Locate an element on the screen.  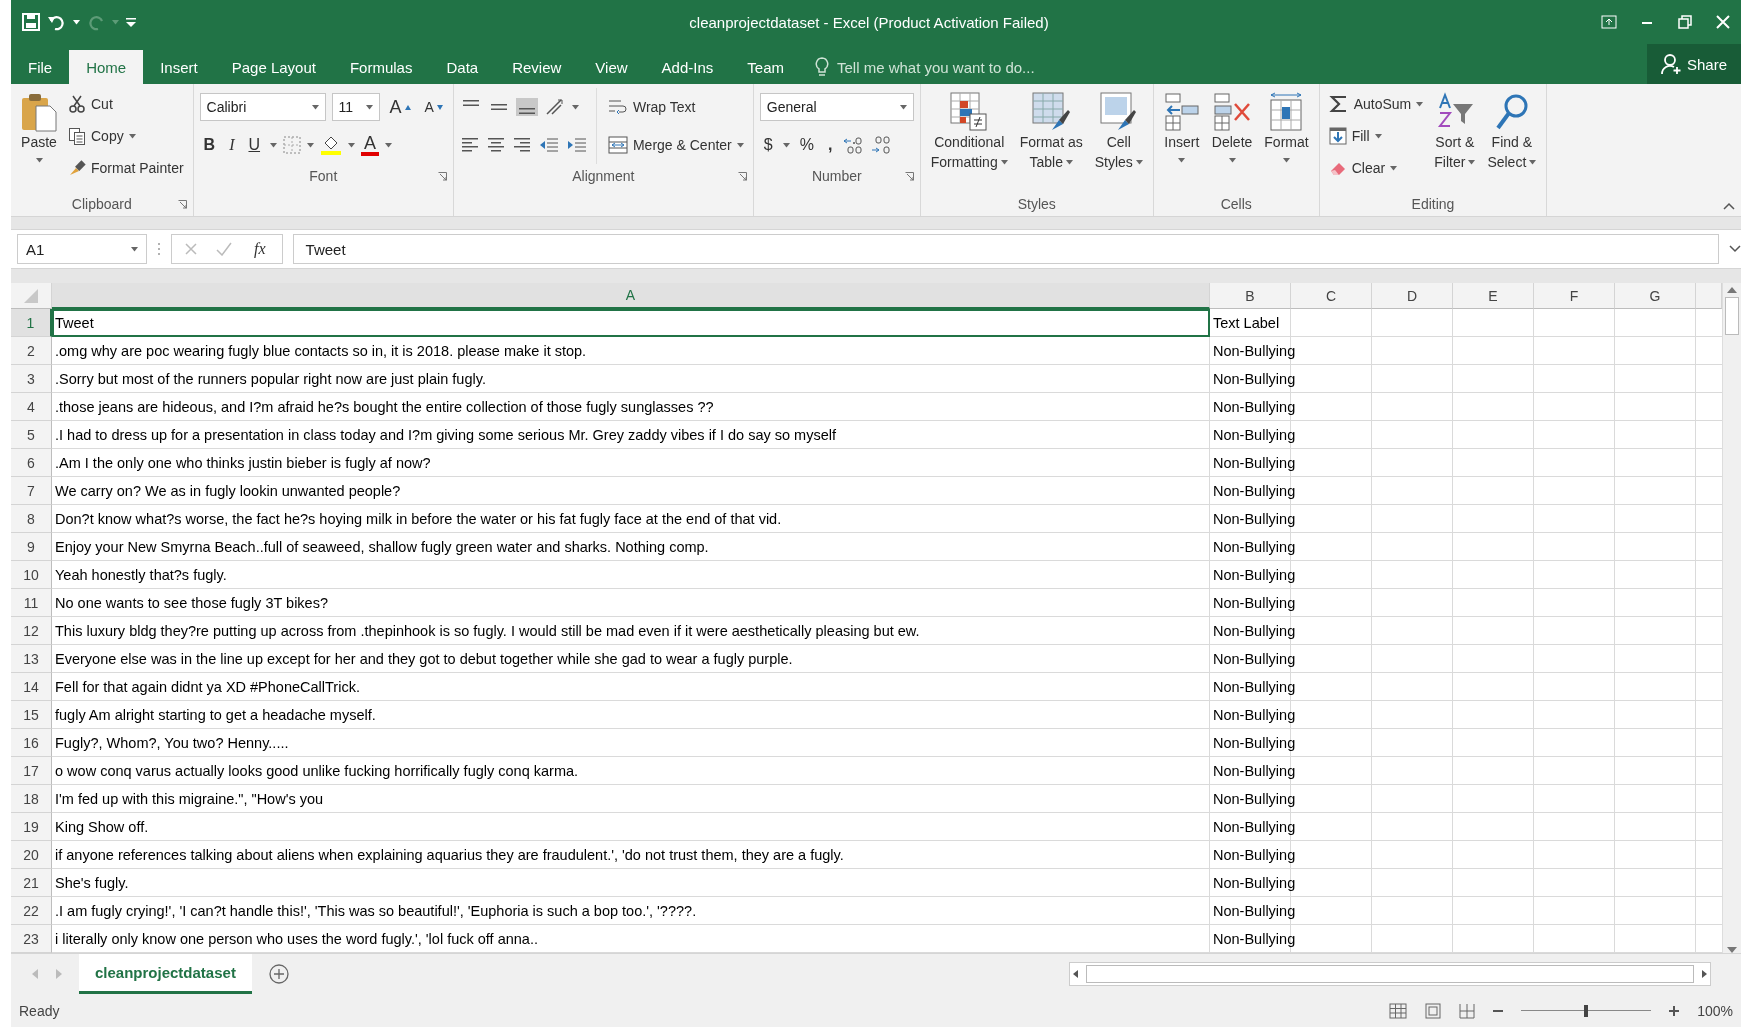
row-header: 15 is located at coordinates (31, 715).